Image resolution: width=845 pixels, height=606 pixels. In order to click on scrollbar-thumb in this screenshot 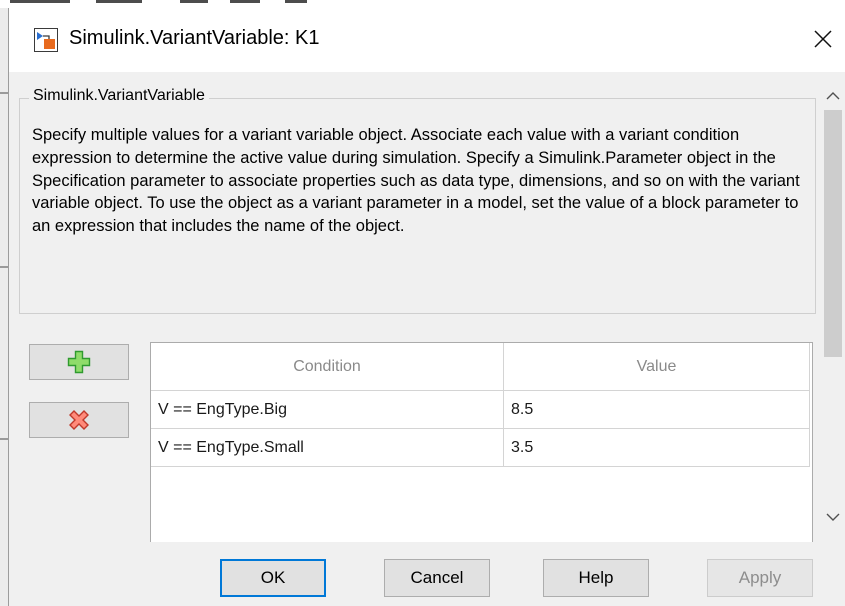, I will do `click(833, 233)`.